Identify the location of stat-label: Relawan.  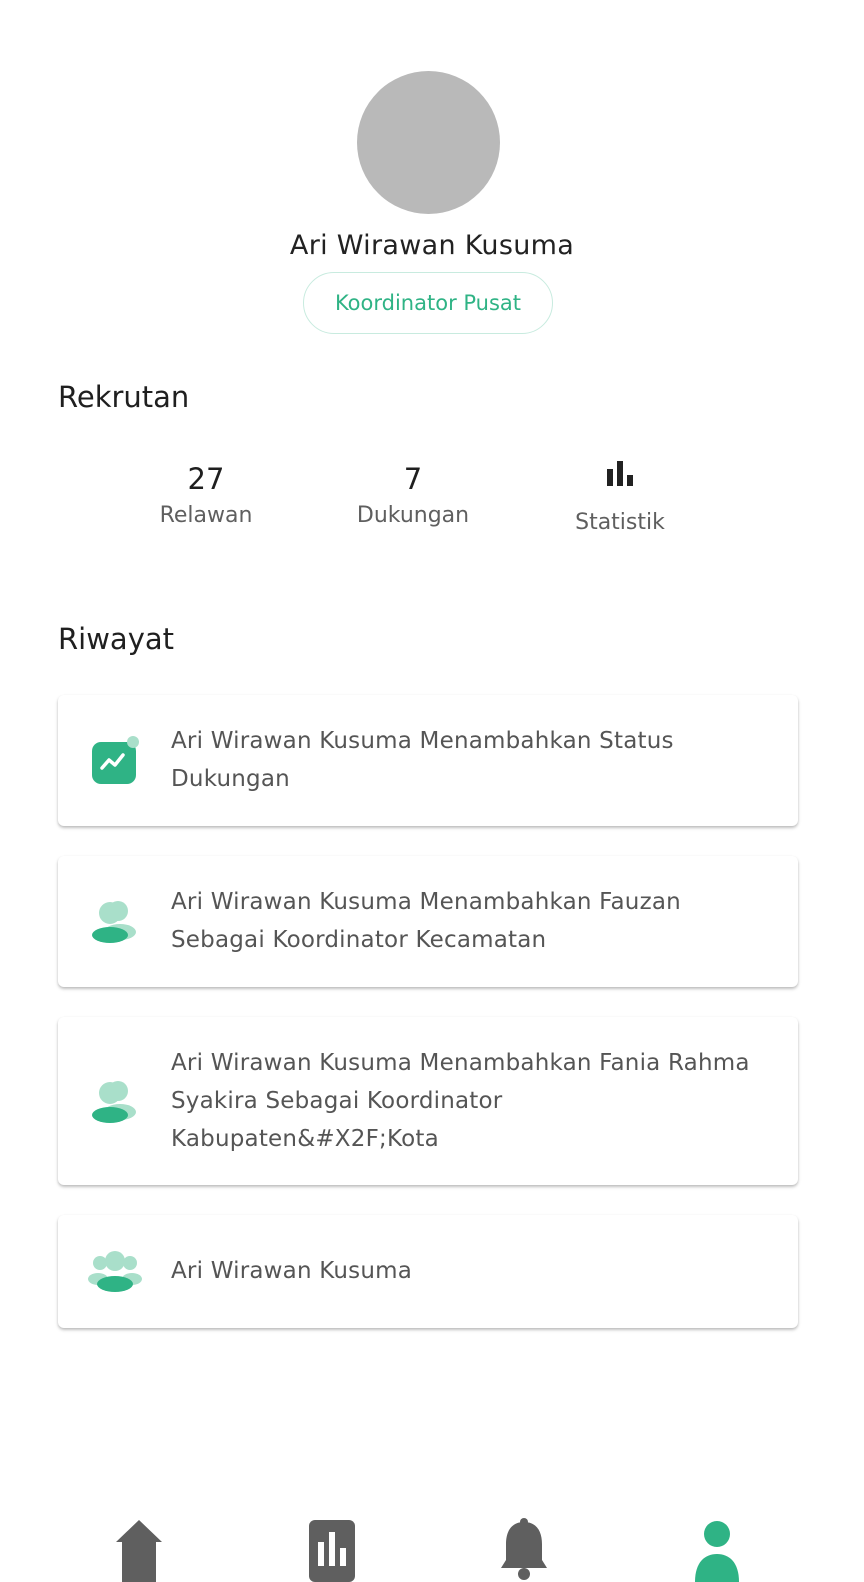
(206, 515).